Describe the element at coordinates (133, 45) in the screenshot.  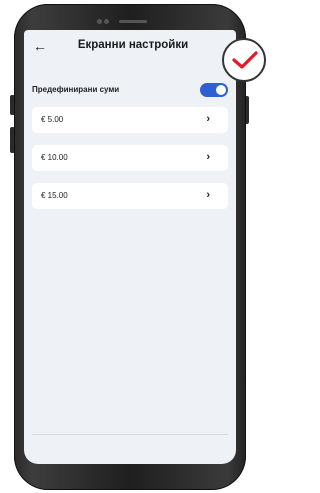
I see `page-title: Екранни настройки` at that location.